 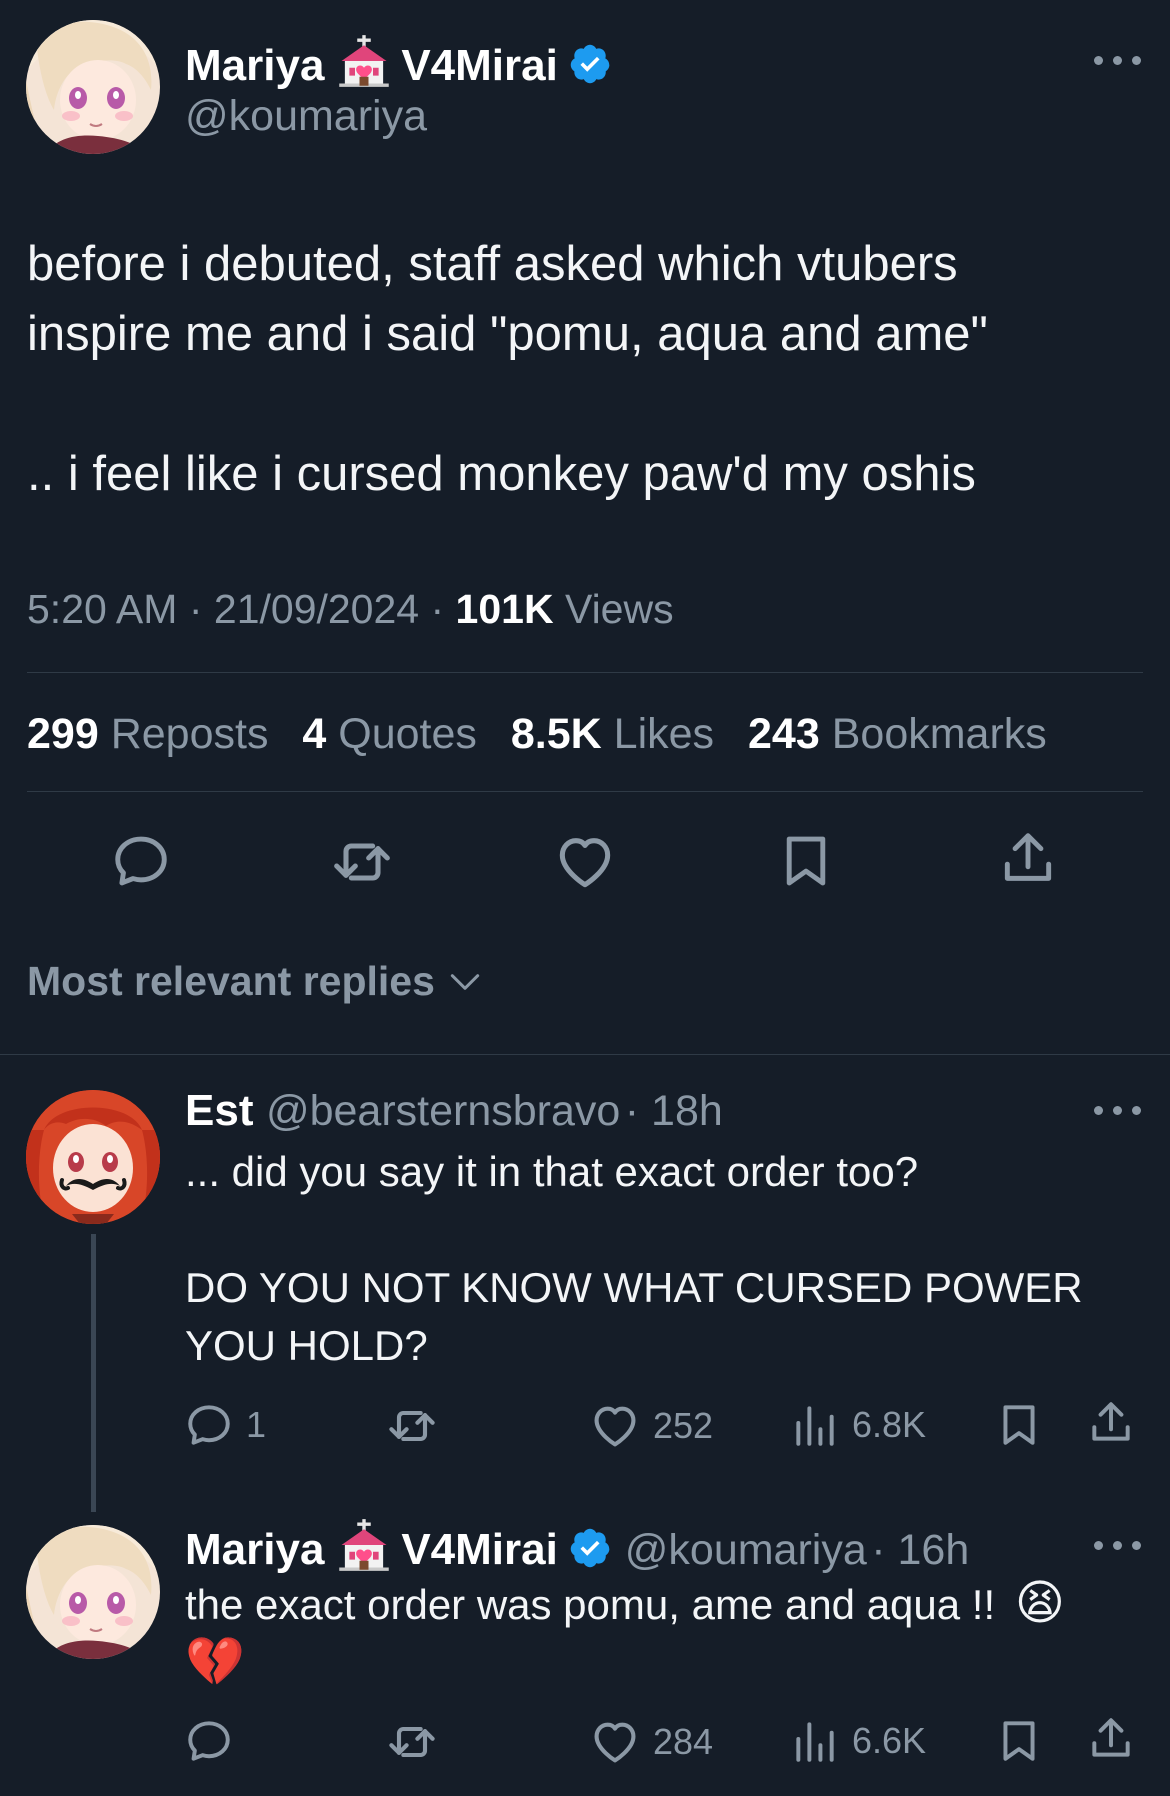 What do you see at coordinates (746, 1550) in the screenshot?
I see `reply-author-handle: @koumariya` at bounding box center [746, 1550].